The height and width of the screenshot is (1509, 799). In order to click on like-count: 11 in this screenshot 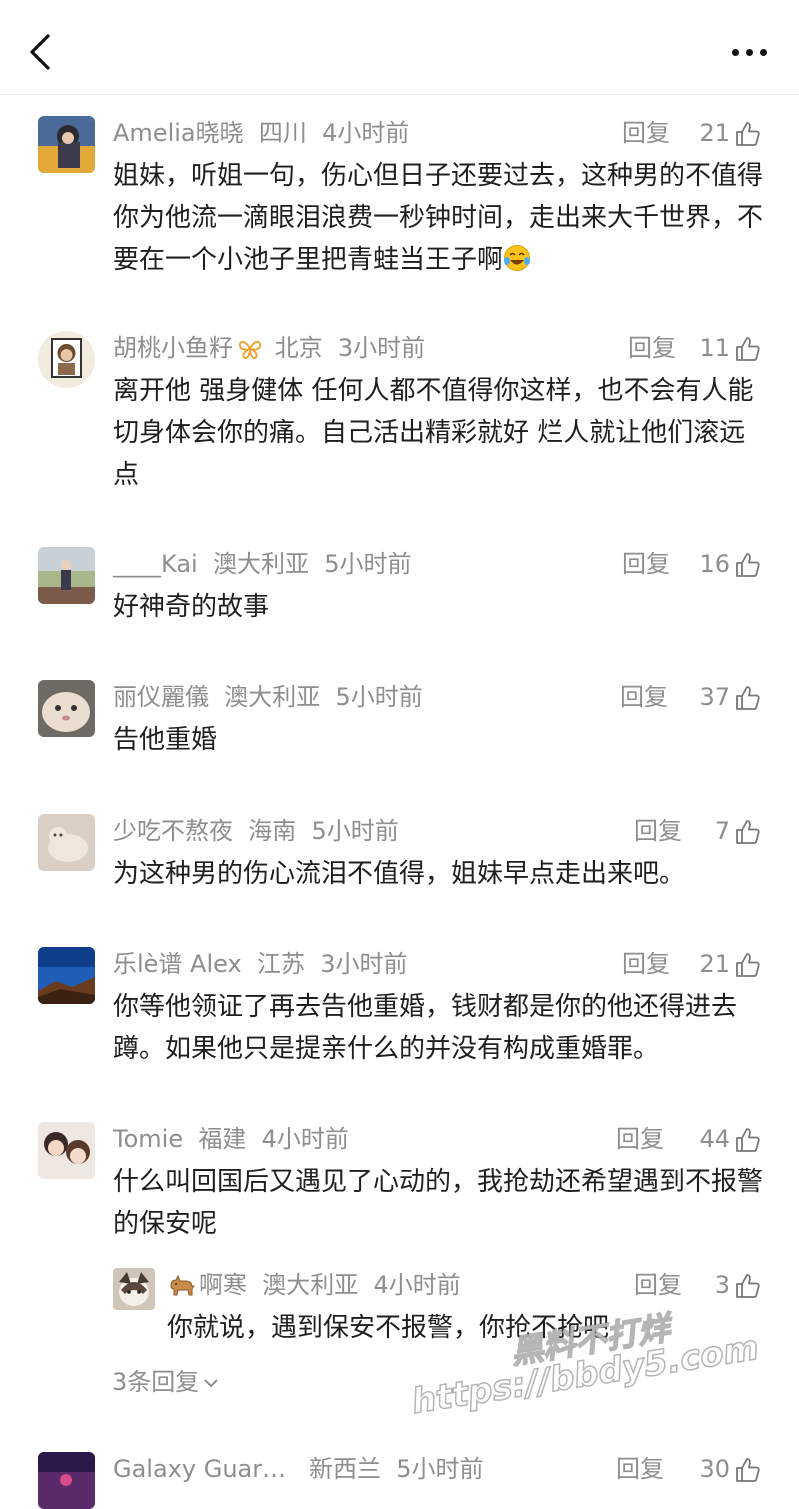, I will do `click(714, 348)`.